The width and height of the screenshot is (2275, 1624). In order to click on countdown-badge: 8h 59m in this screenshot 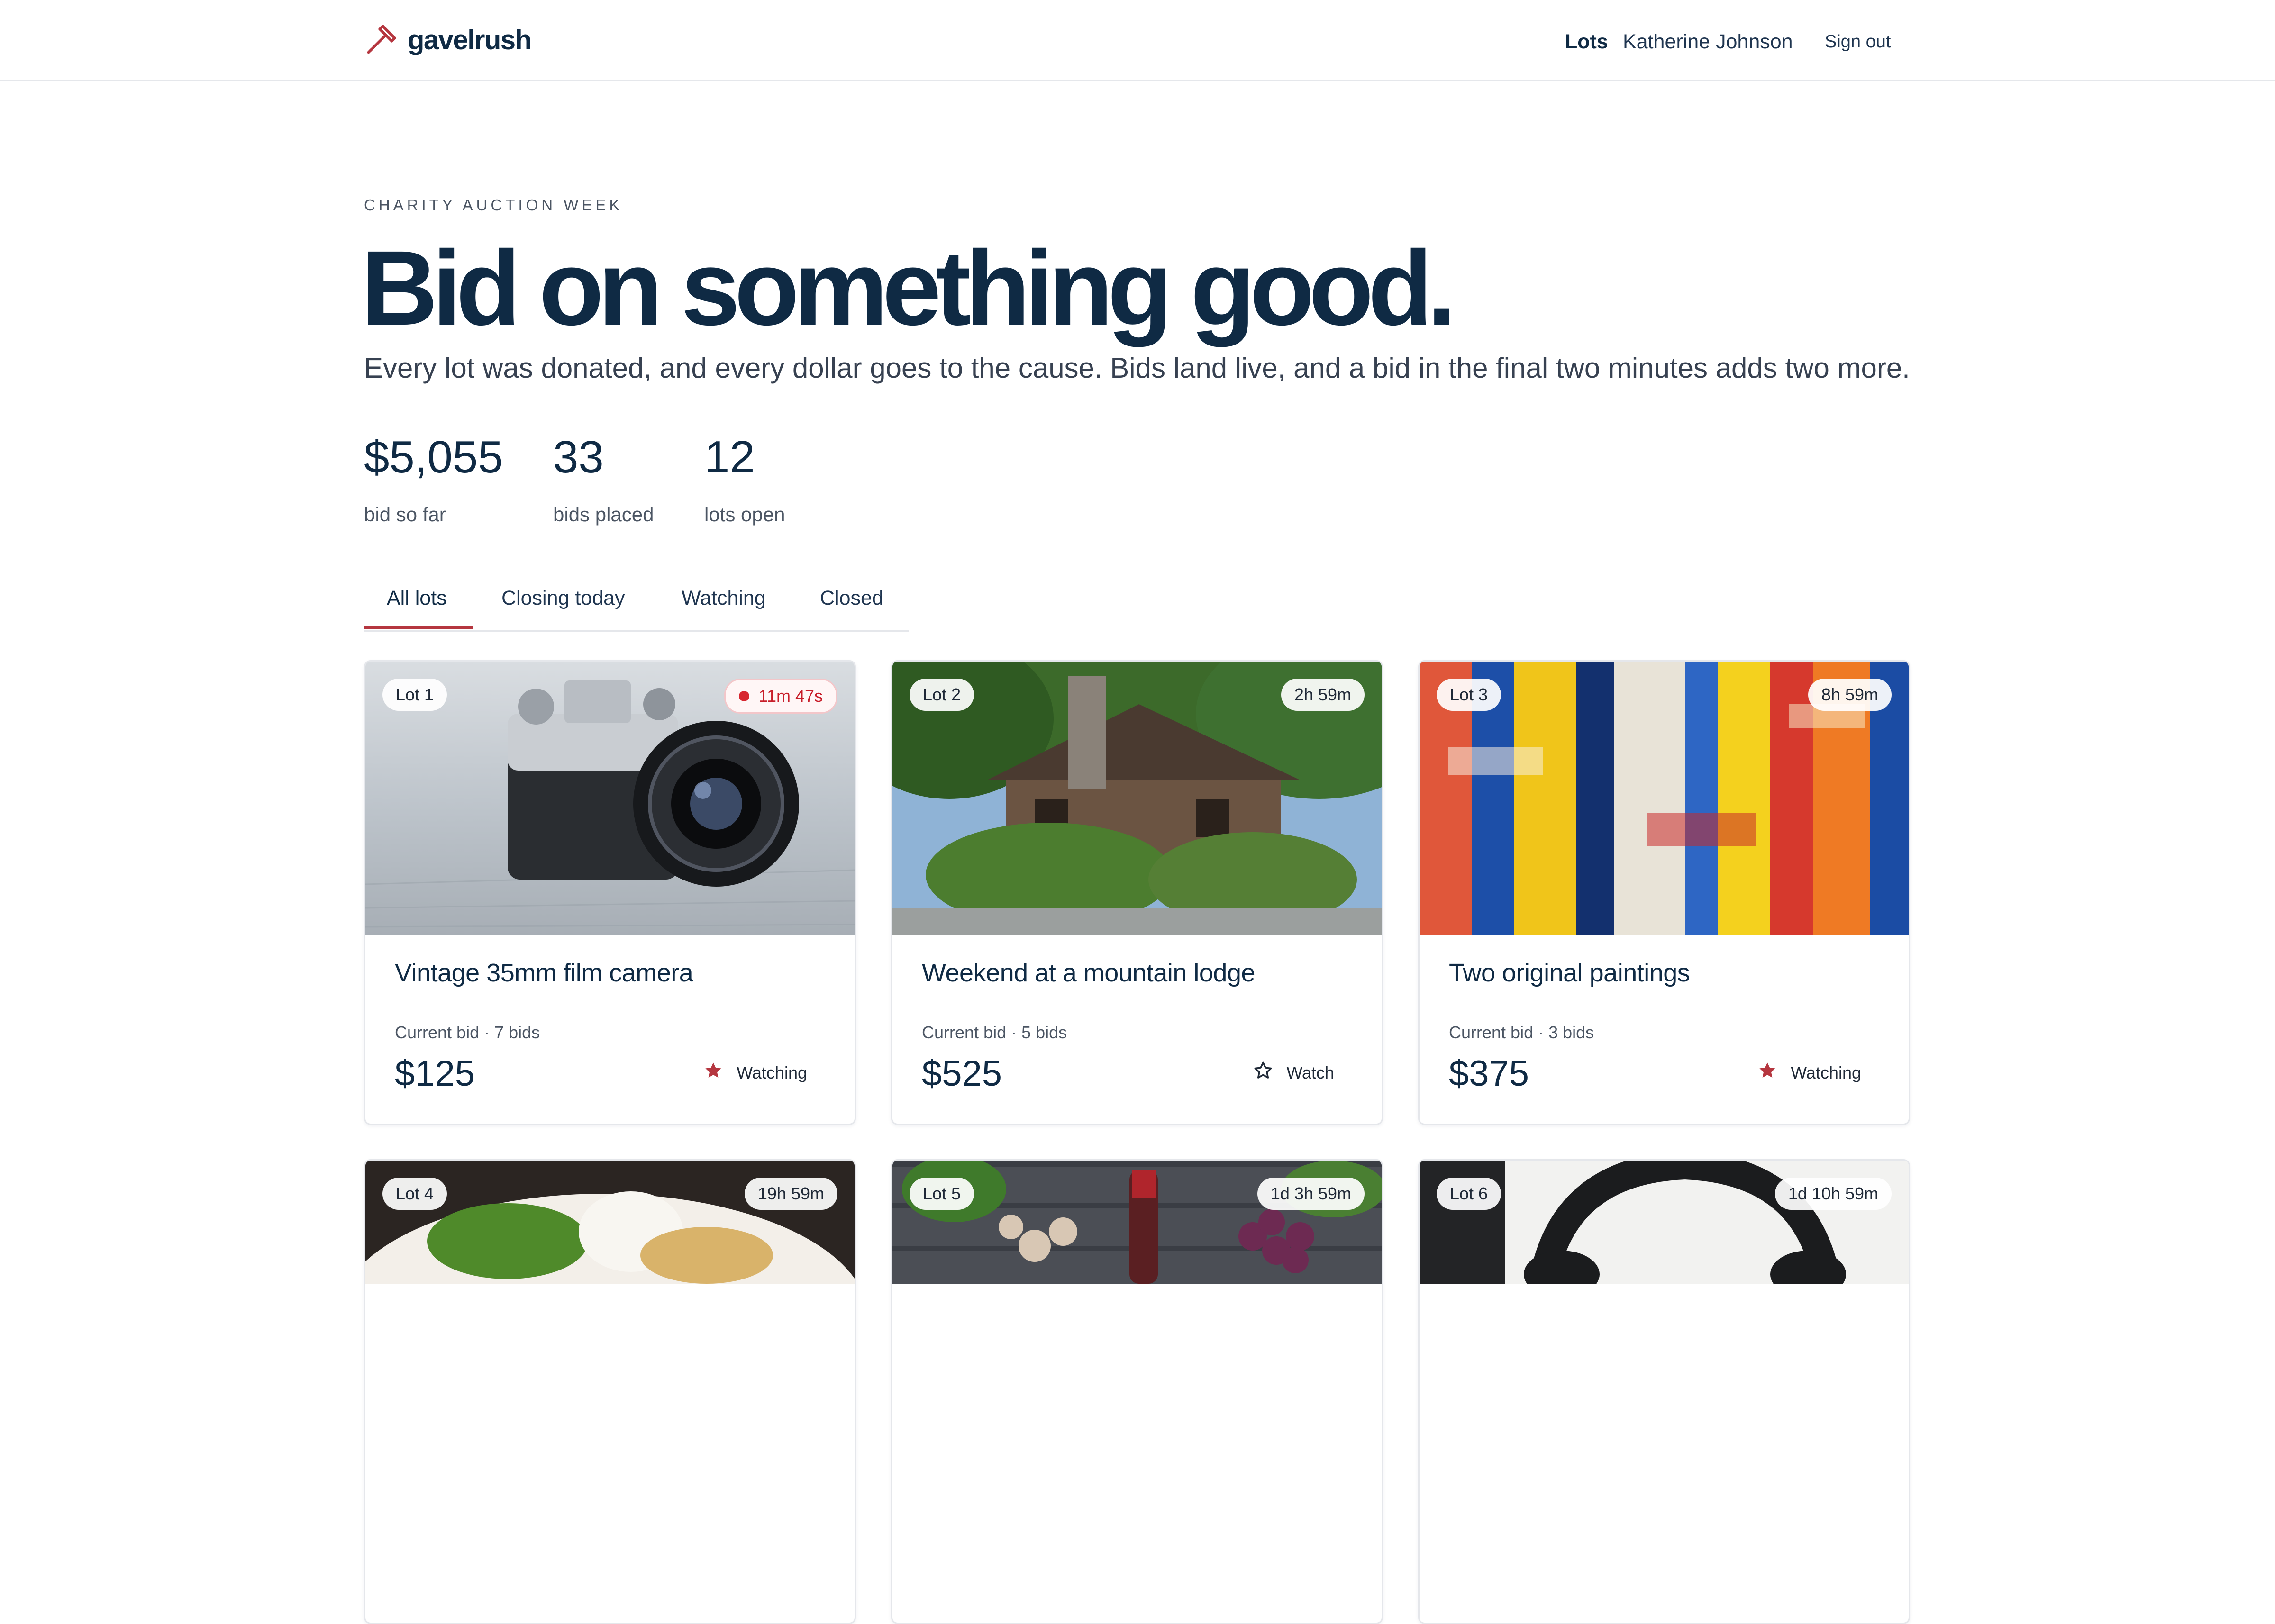, I will do `click(1850, 695)`.